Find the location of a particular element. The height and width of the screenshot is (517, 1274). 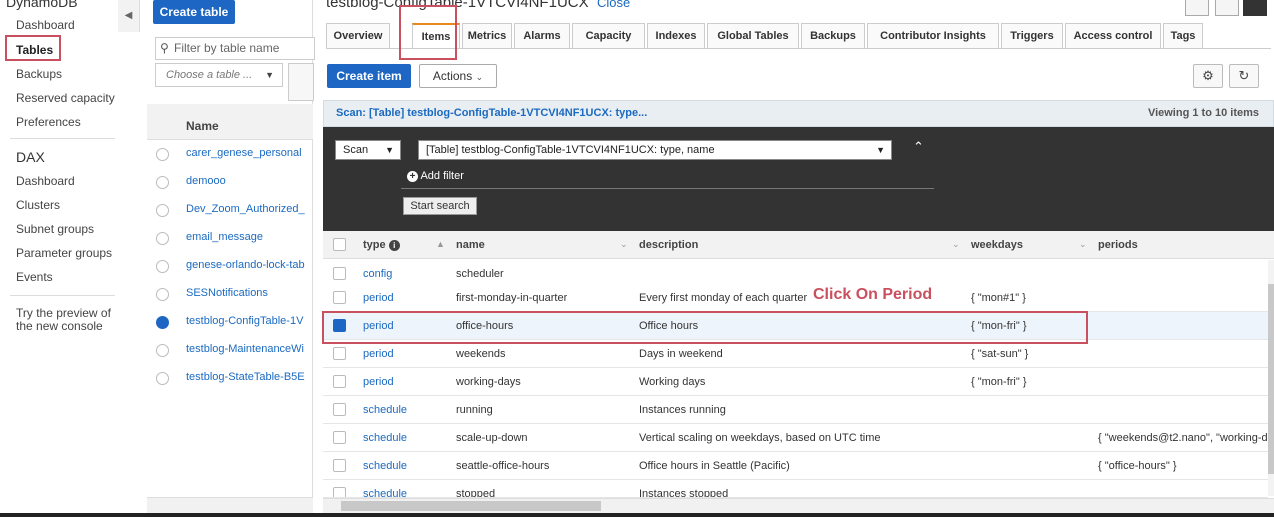

weekdays-column-header: weekdays is located at coordinates (997, 245).